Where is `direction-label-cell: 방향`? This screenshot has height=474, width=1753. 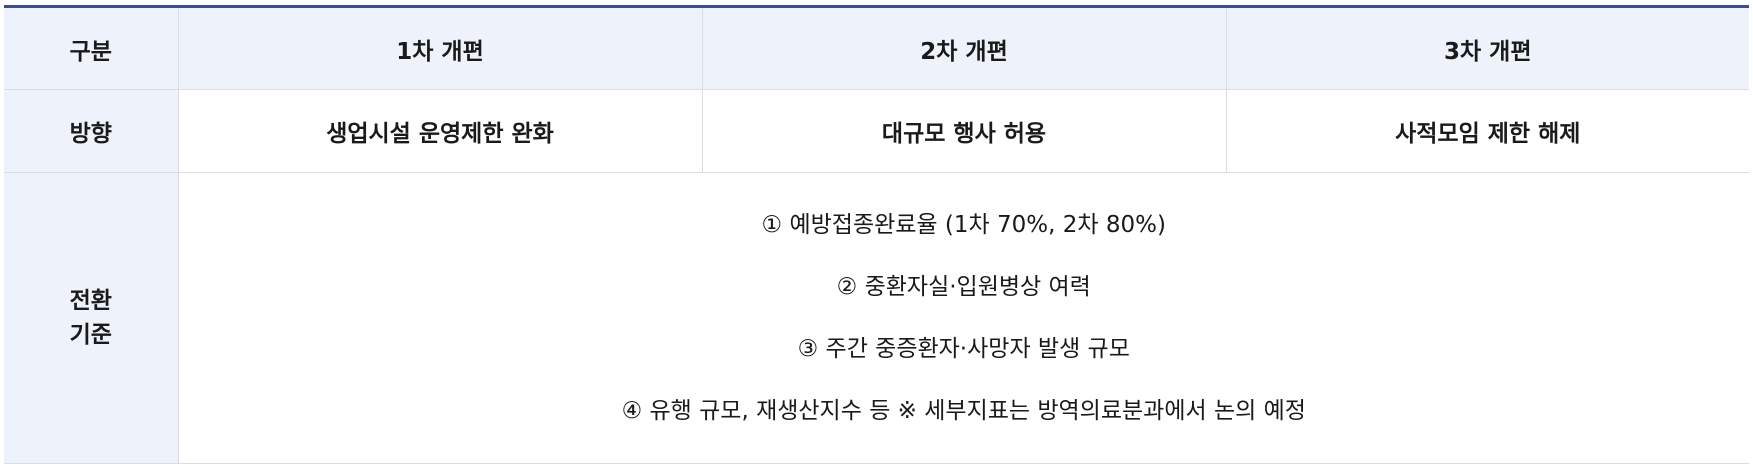 direction-label-cell: 방향 is located at coordinates (91, 131).